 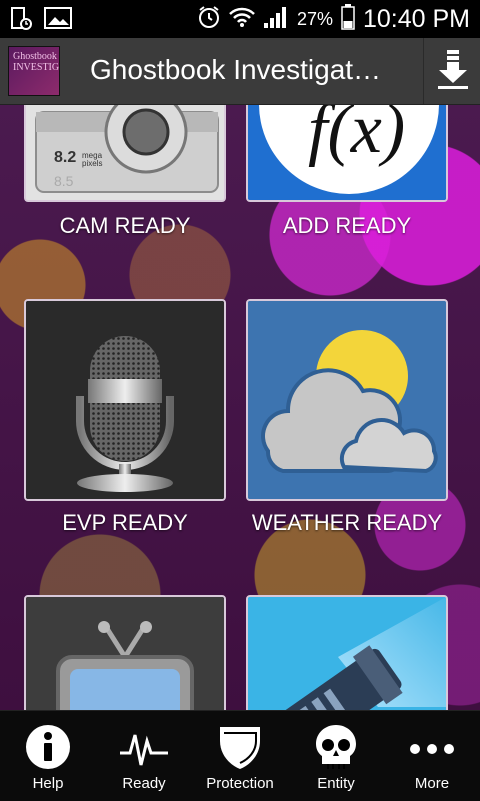 I want to click on weather-icon, so click(x=347, y=400).